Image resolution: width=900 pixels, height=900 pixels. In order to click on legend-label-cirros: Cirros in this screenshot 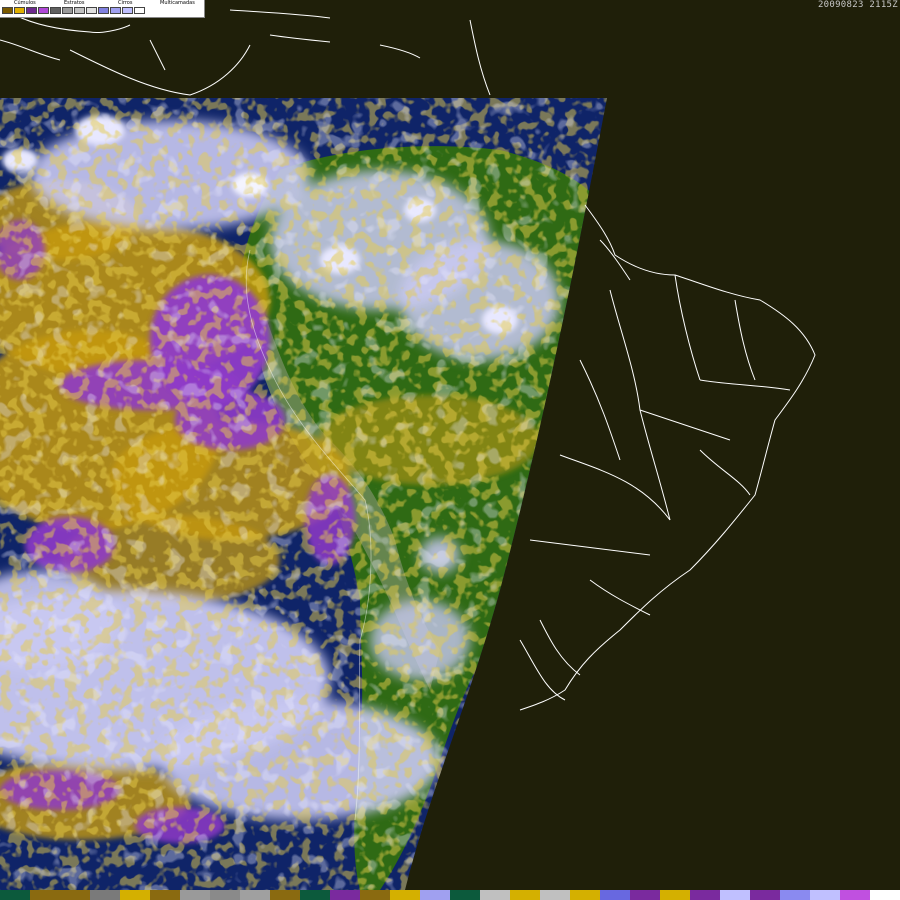, I will do `click(125, 3)`.